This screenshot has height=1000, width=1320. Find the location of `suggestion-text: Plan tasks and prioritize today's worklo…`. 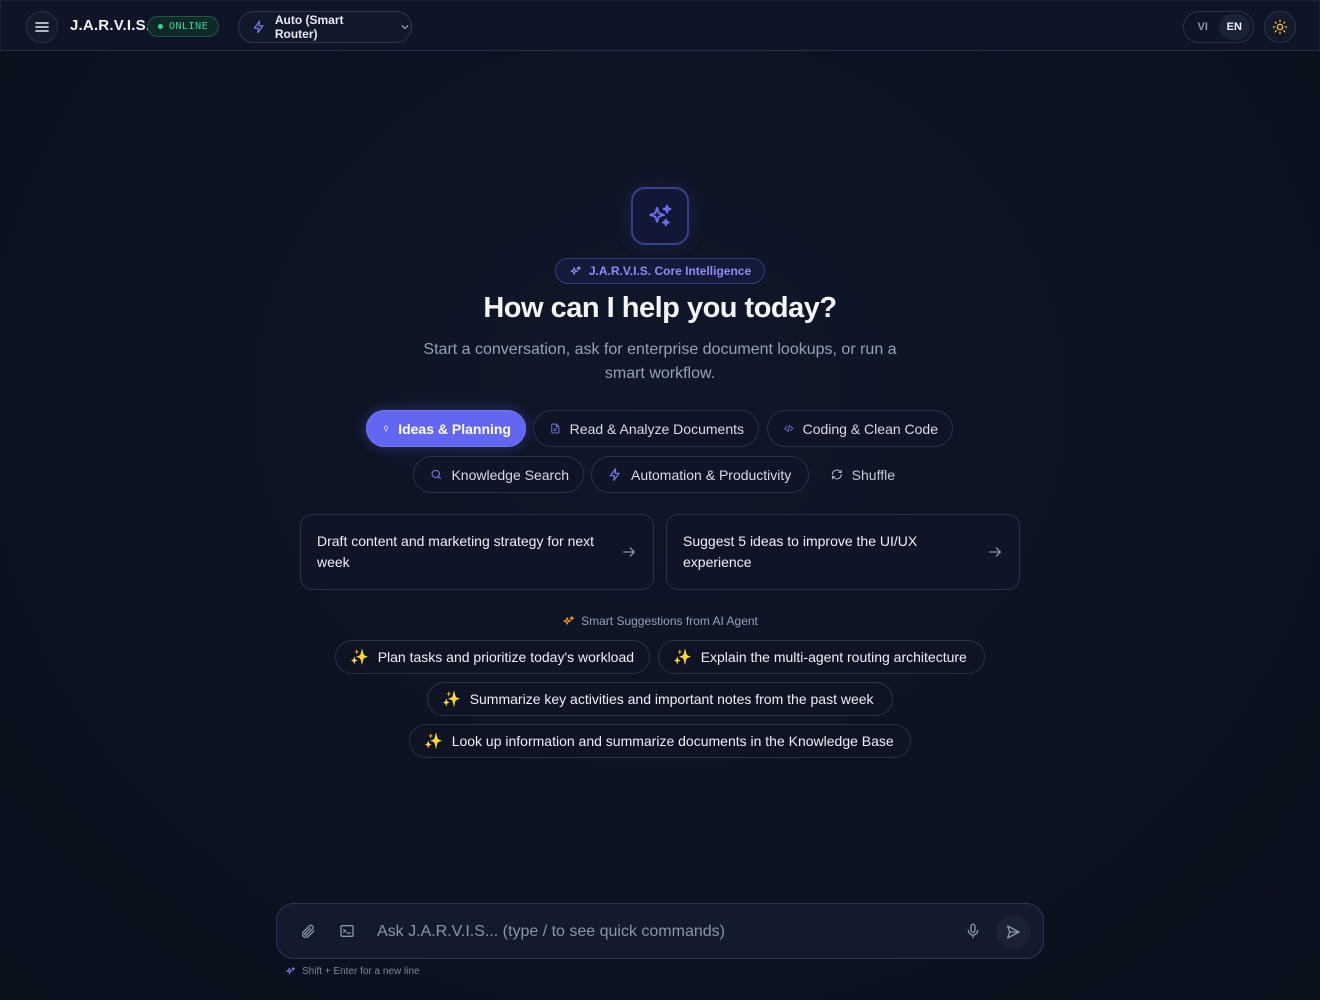

suggestion-text: Plan tasks and prioritize today's worklo… is located at coordinates (506, 657).